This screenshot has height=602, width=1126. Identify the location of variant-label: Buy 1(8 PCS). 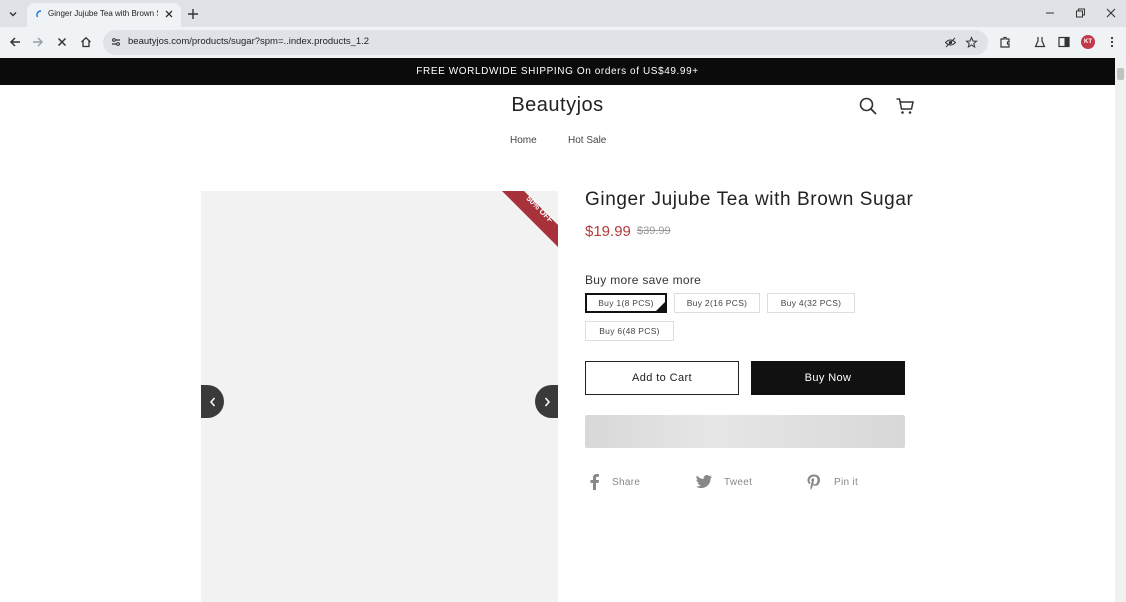
(626, 303).